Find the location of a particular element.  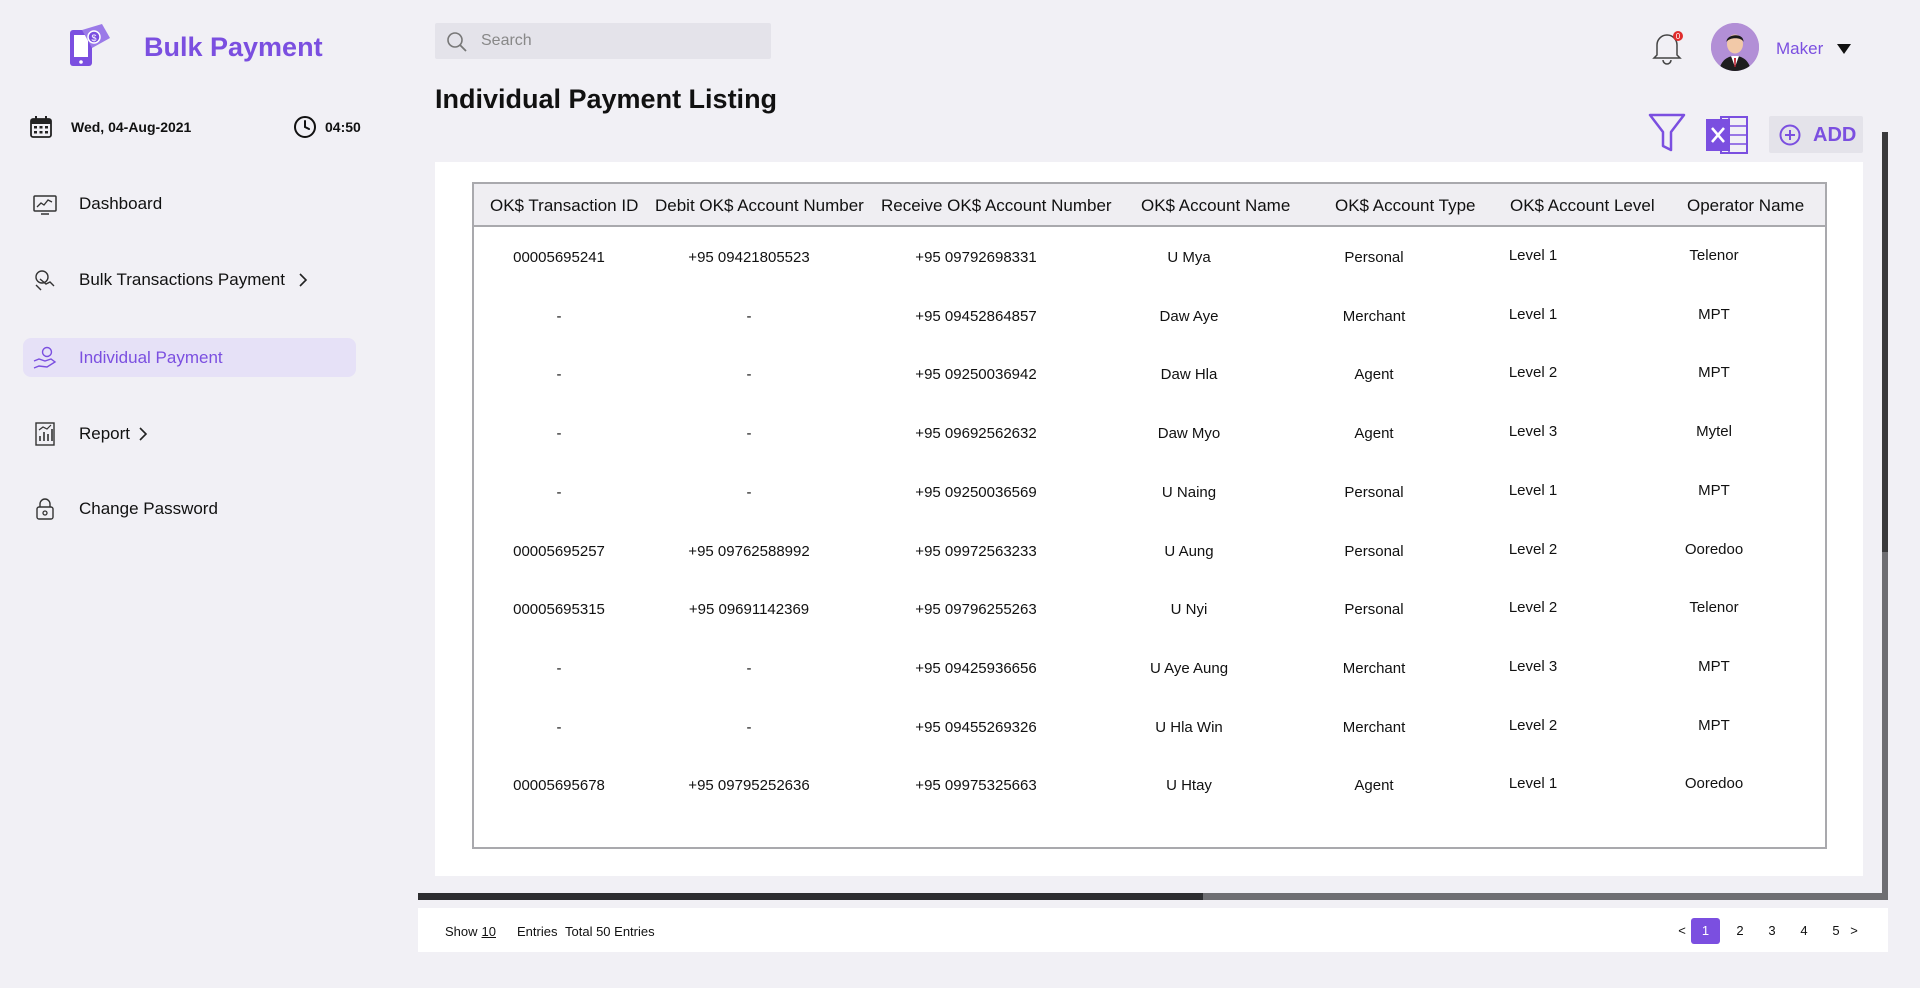

caret-down-icon is located at coordinates (1844, 49).